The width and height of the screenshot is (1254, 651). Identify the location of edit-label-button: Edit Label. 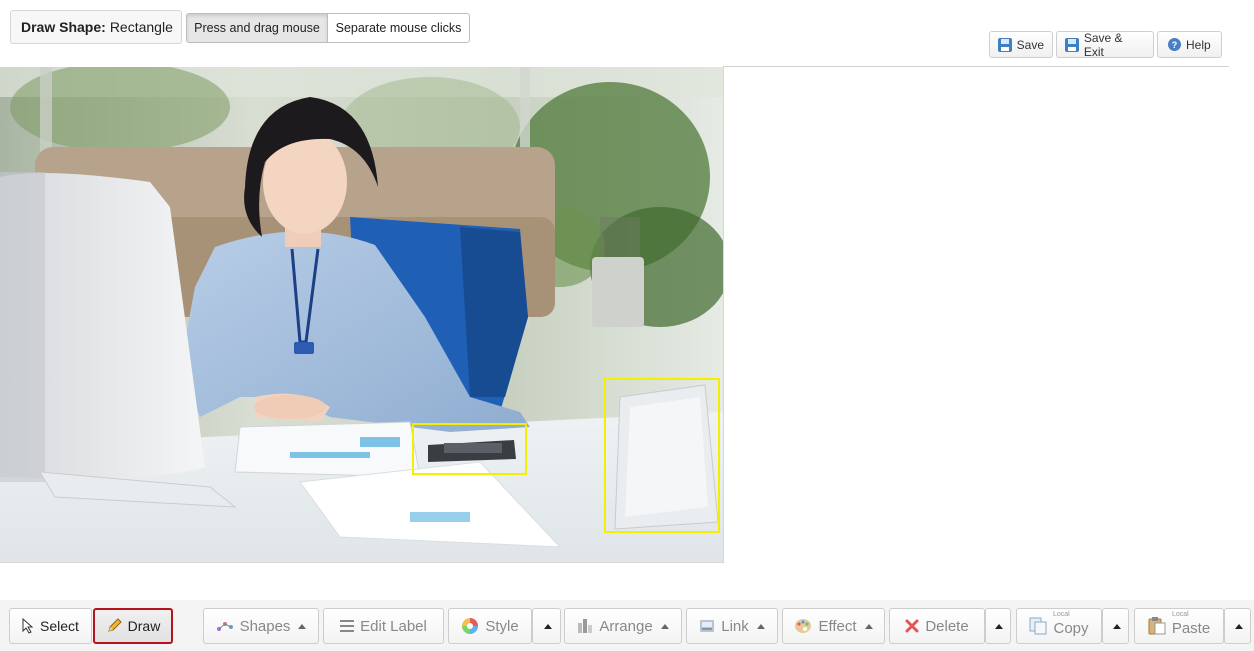
(383, 626).